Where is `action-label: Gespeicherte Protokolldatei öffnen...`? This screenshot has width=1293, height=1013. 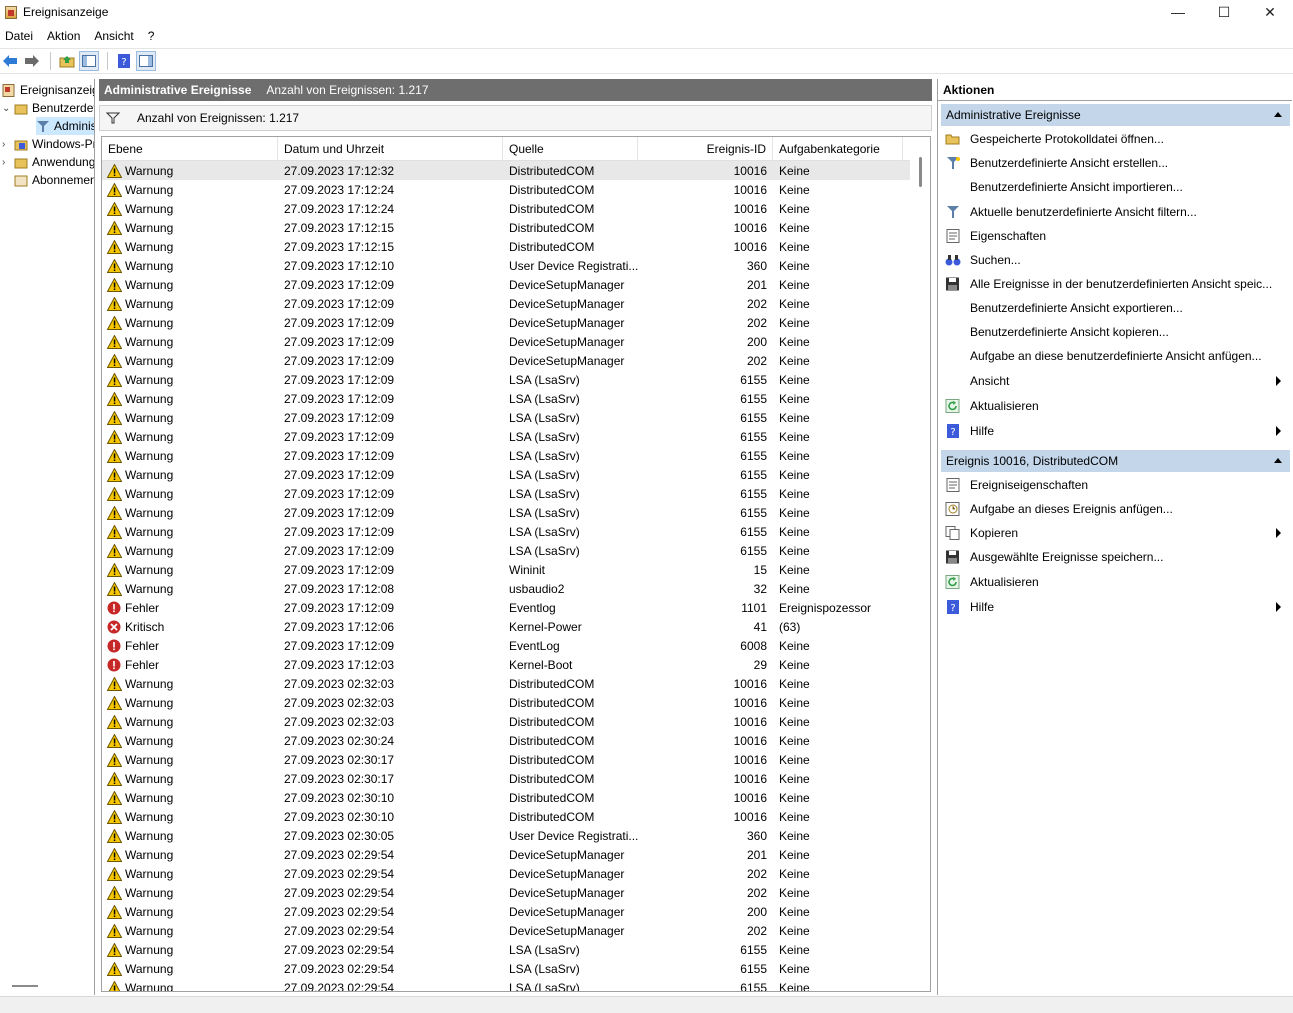 action-label: Gespeicherte Protokolldatei öffnen... is located at coordinates (1067, 139).